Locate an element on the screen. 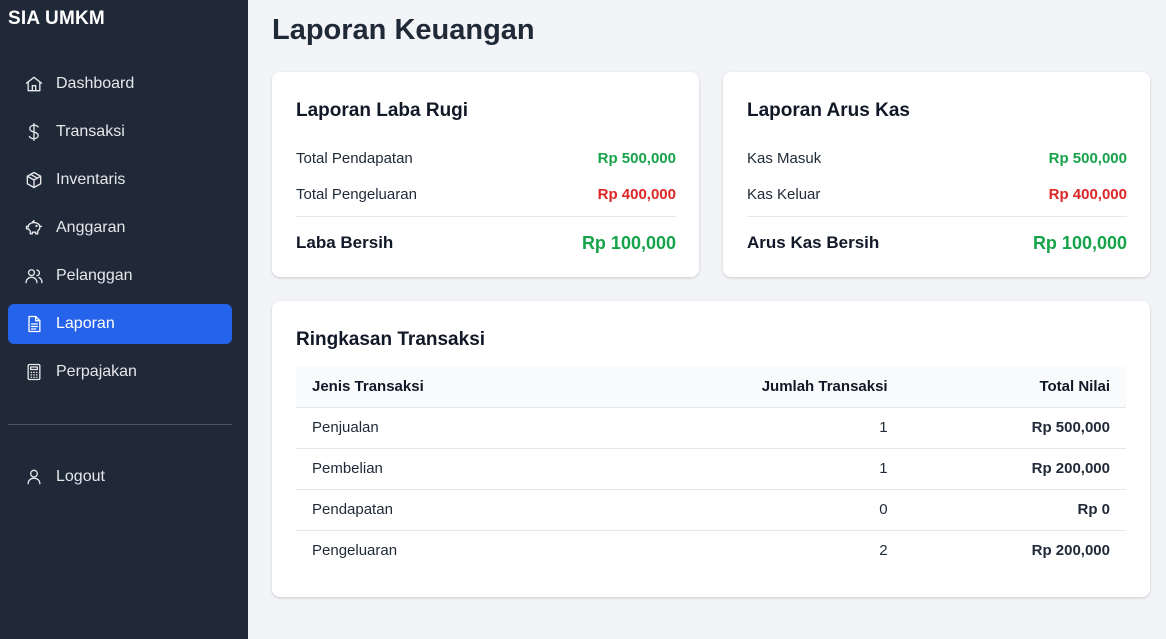 The height and width of the screenshot is (639, 1166). sidebar-item-perpajakan: Perpajakan is located at coordinates (120, 372).